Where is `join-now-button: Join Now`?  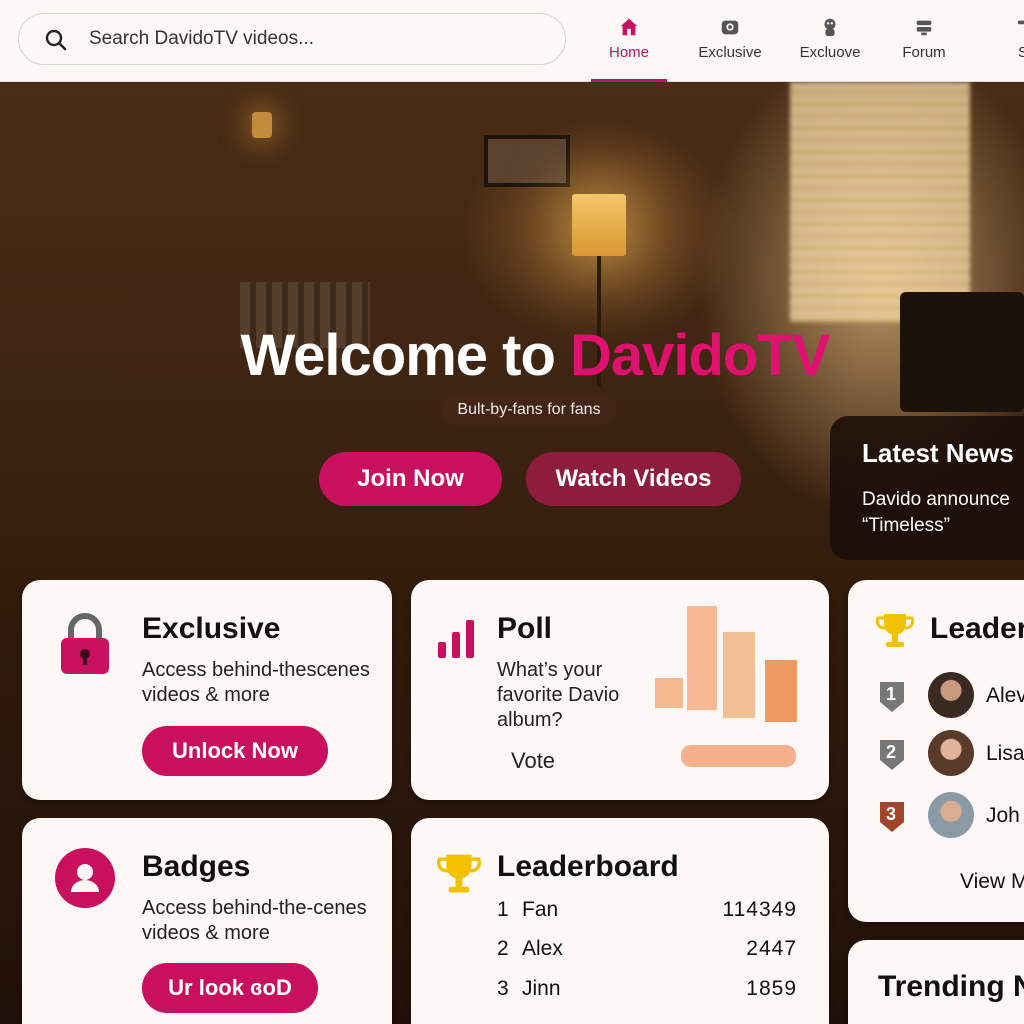
join-now-button: Join Now is located at coordinates (410, 479).